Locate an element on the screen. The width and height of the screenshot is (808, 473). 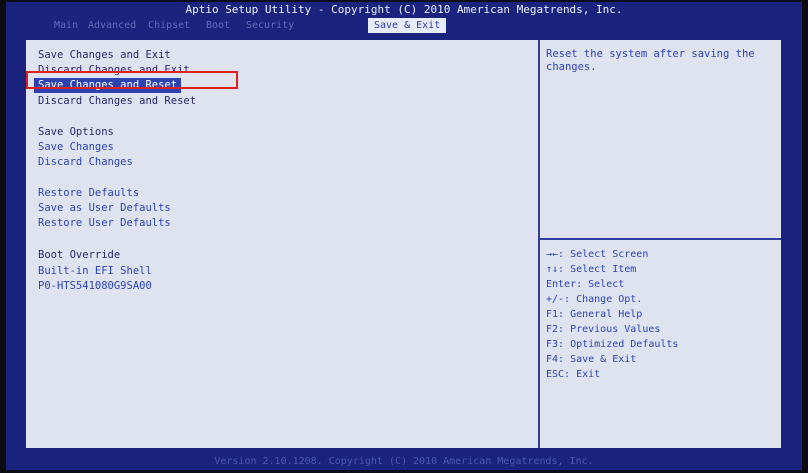
tab-chipset: Chipset is located at coordinates (169, 25).